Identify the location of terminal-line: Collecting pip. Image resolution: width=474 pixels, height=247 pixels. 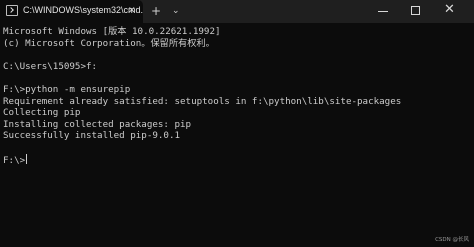
(42, 113).